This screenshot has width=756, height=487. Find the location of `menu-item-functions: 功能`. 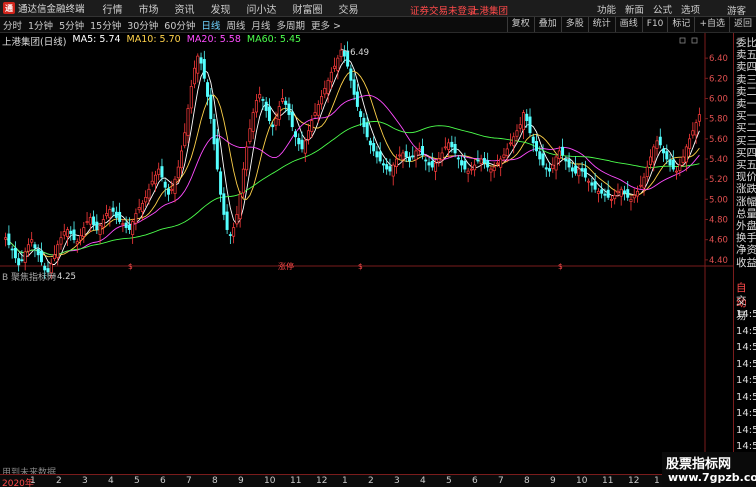

menu-item-functions: 功能 is located at coordinates (606, 9).